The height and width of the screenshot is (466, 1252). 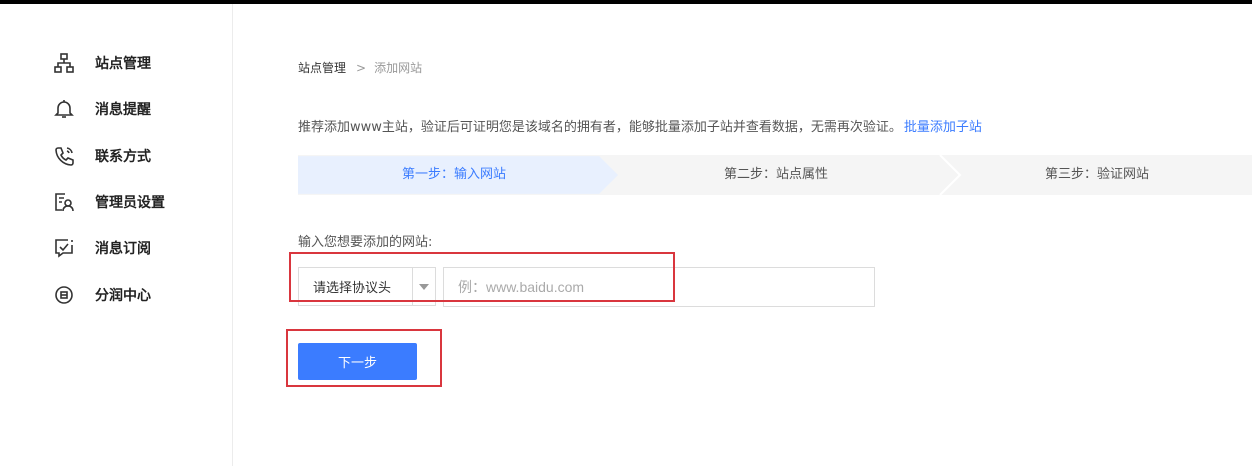 I want to click on breadcrumb: 站点管理 > 添加网站, so click(x=360, y=67).